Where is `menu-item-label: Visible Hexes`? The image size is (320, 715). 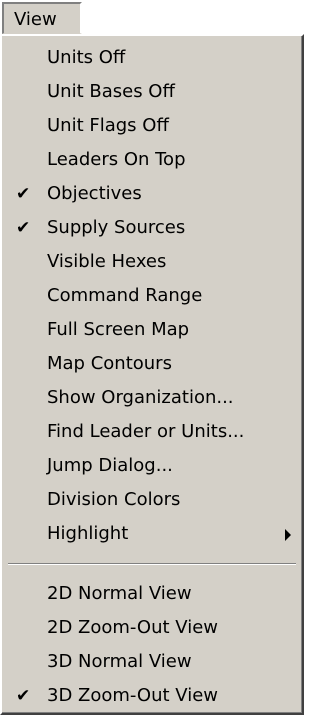 menu-item-label: Visible Hexes is located at coordinates (107, 261).